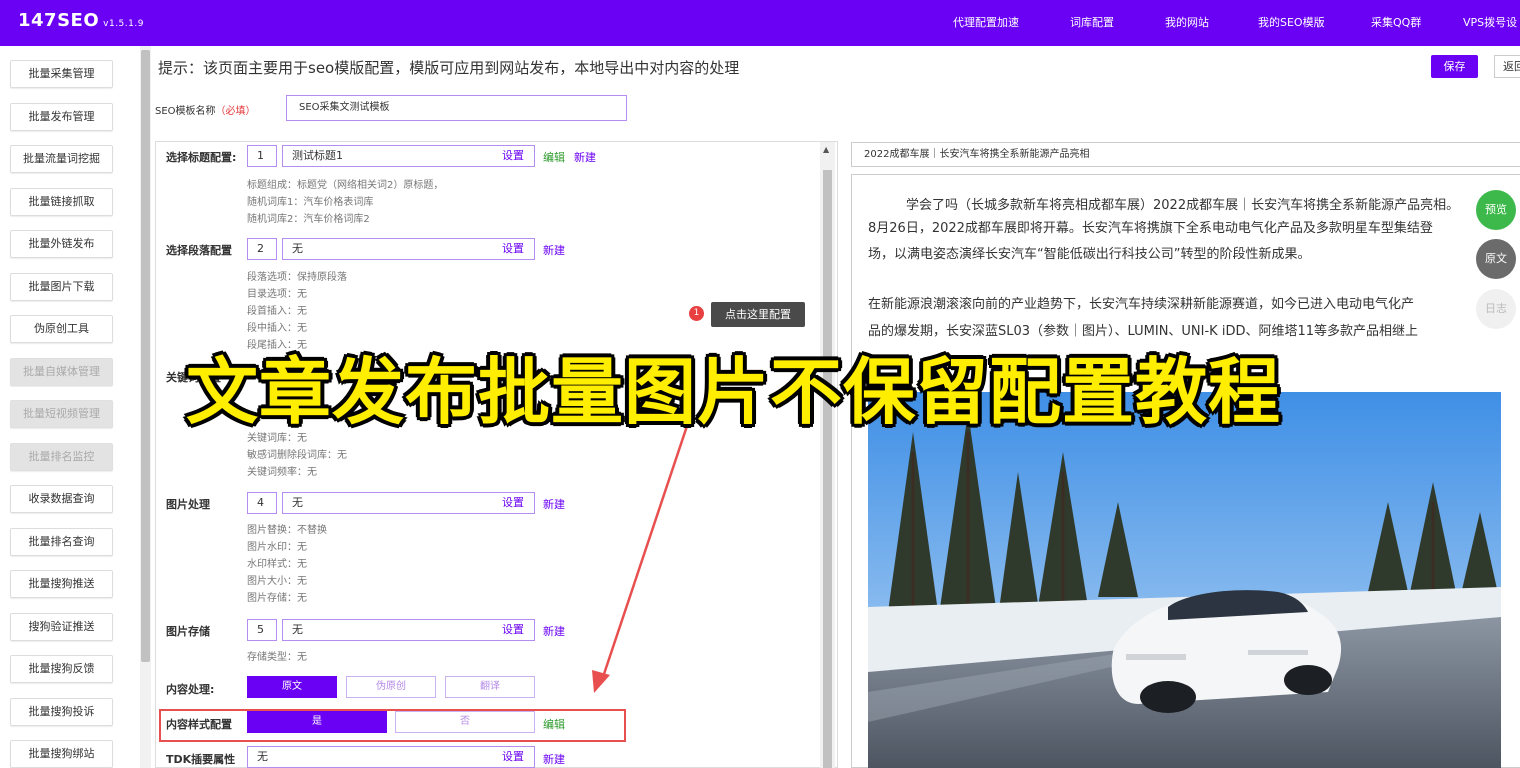 This screenshot has width=1520, height=768. I want to click on sidebar-item-index-query: 收录数据查询, so click(61, 499).